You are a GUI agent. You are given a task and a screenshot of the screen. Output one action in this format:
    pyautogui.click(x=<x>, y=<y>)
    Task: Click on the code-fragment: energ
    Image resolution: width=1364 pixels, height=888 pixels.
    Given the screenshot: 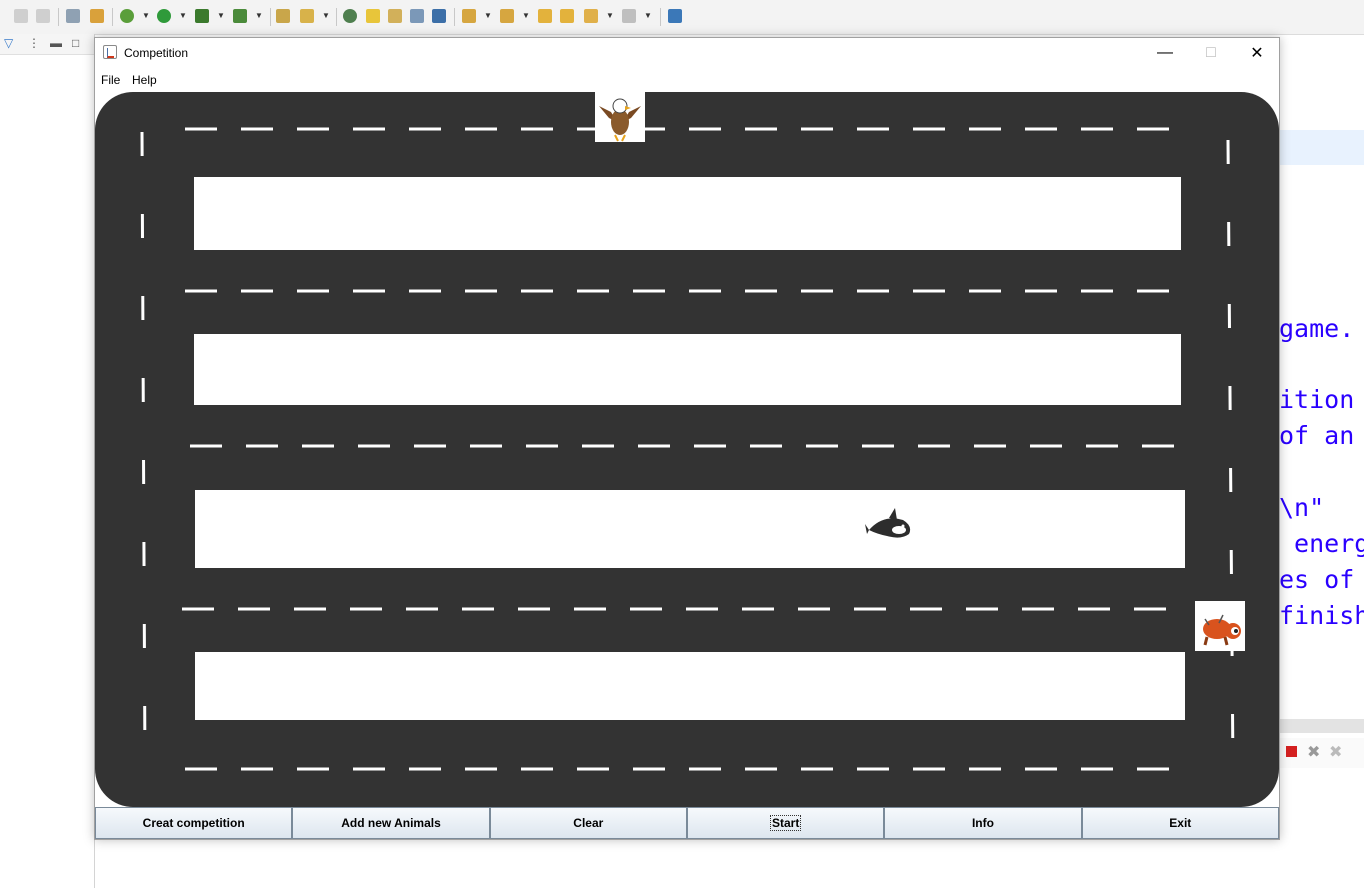 What is the action you would take?
    pyautogui.click(x=1321, y=543)
    